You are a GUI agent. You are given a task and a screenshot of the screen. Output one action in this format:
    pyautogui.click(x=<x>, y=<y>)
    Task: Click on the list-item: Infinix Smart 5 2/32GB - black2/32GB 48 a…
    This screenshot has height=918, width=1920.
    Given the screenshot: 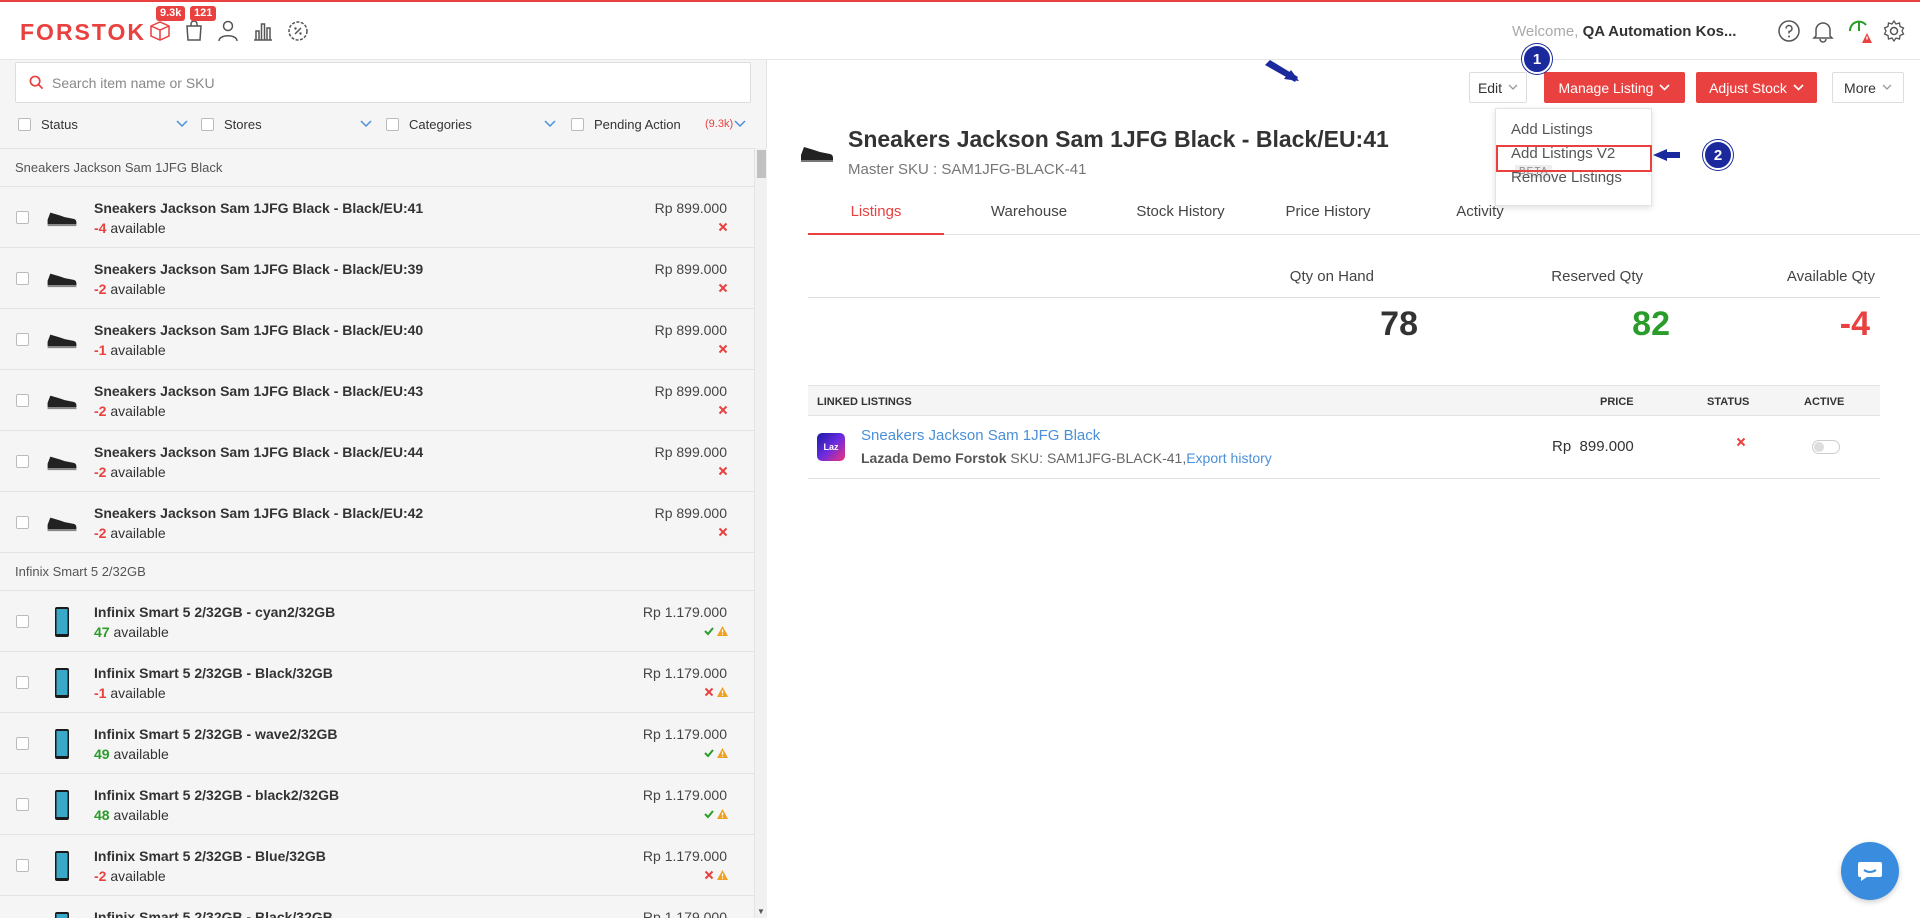 What is the action you would take?
    pyautogui.click(x=377, y=804)
    